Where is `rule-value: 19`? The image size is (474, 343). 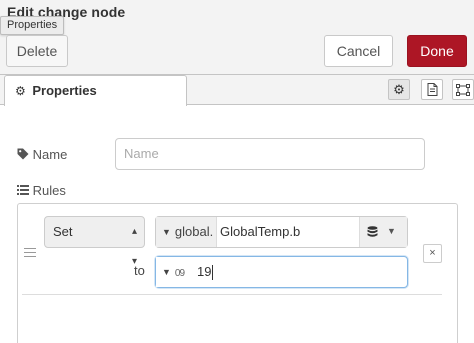 rule-value: 19 is located at coordinates (204, 271).